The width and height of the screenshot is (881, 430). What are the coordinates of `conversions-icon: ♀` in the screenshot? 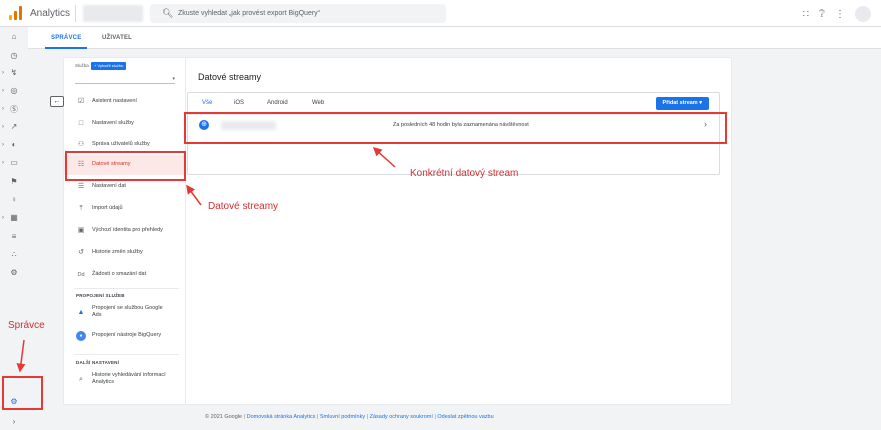 It's located at (14, 201).